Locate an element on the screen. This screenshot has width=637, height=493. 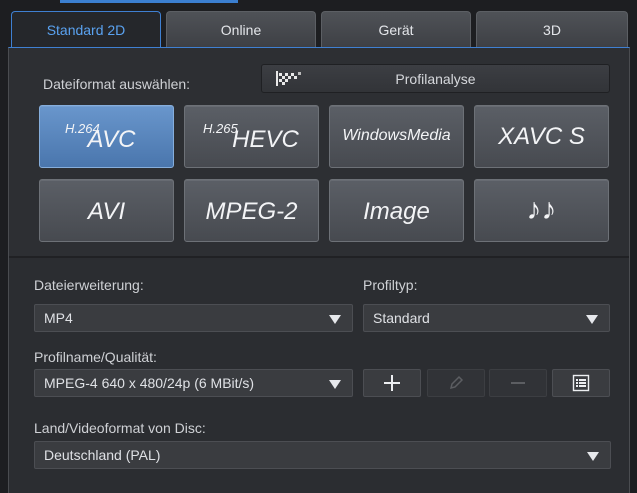
edit-profile-button is located at coordinates (456, 383).